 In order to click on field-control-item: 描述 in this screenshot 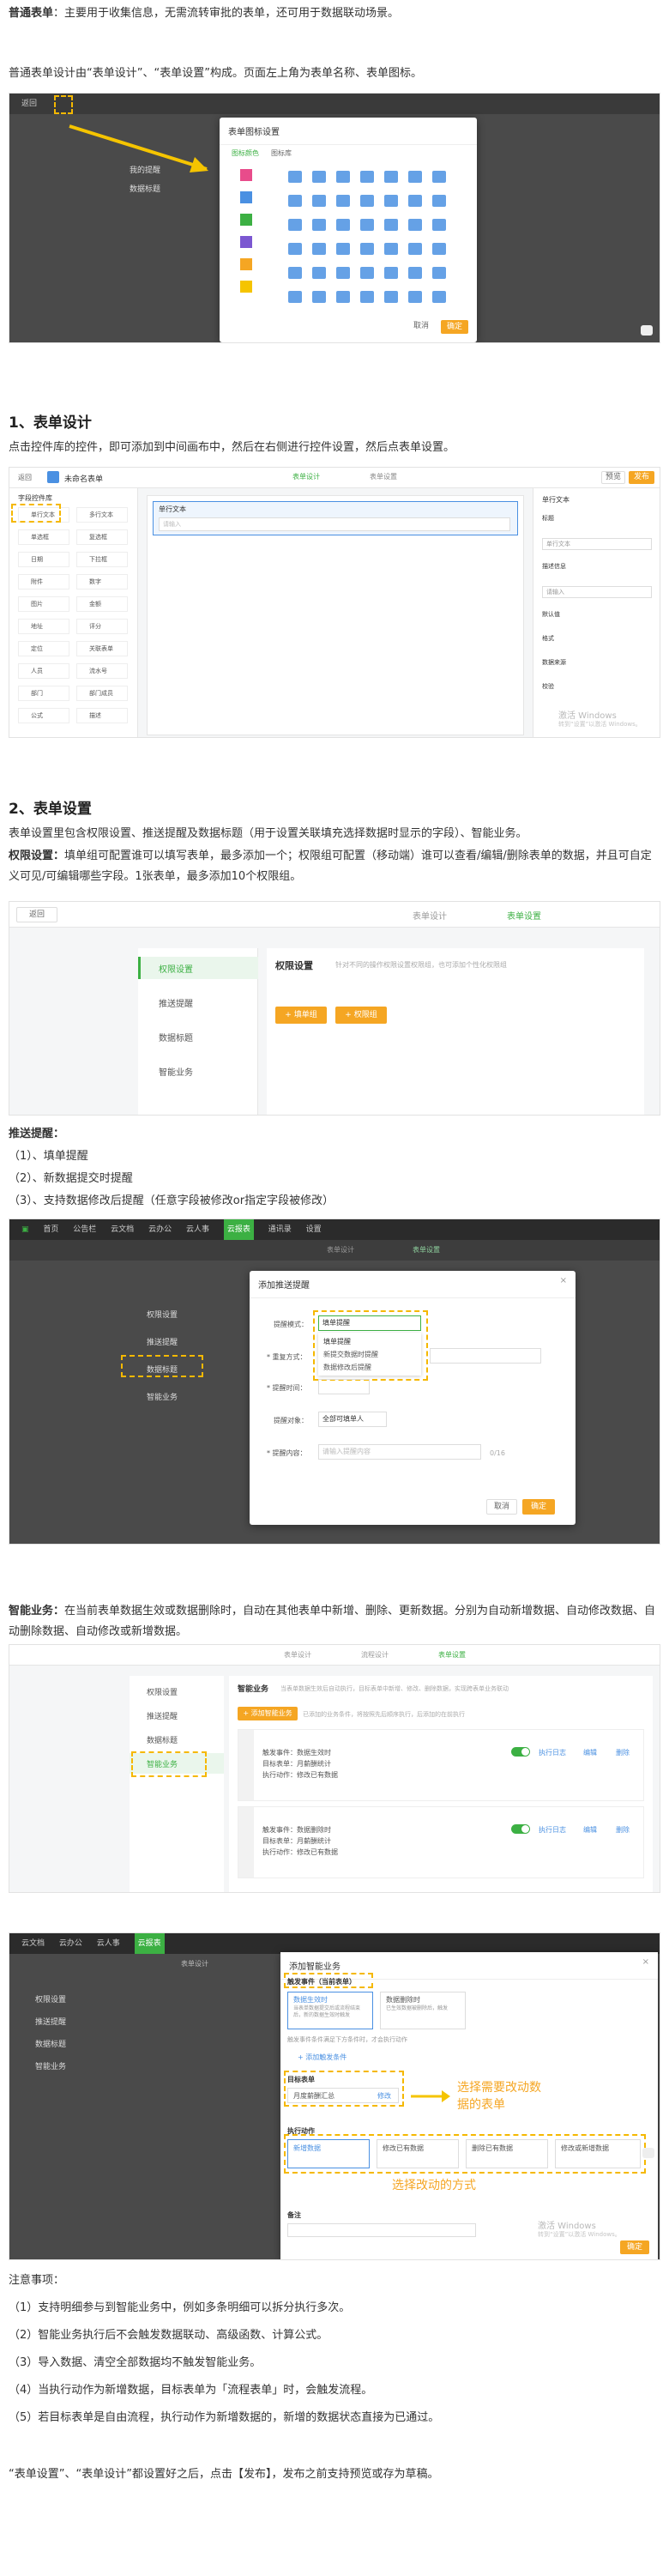, I will do `click(102, 715)`.